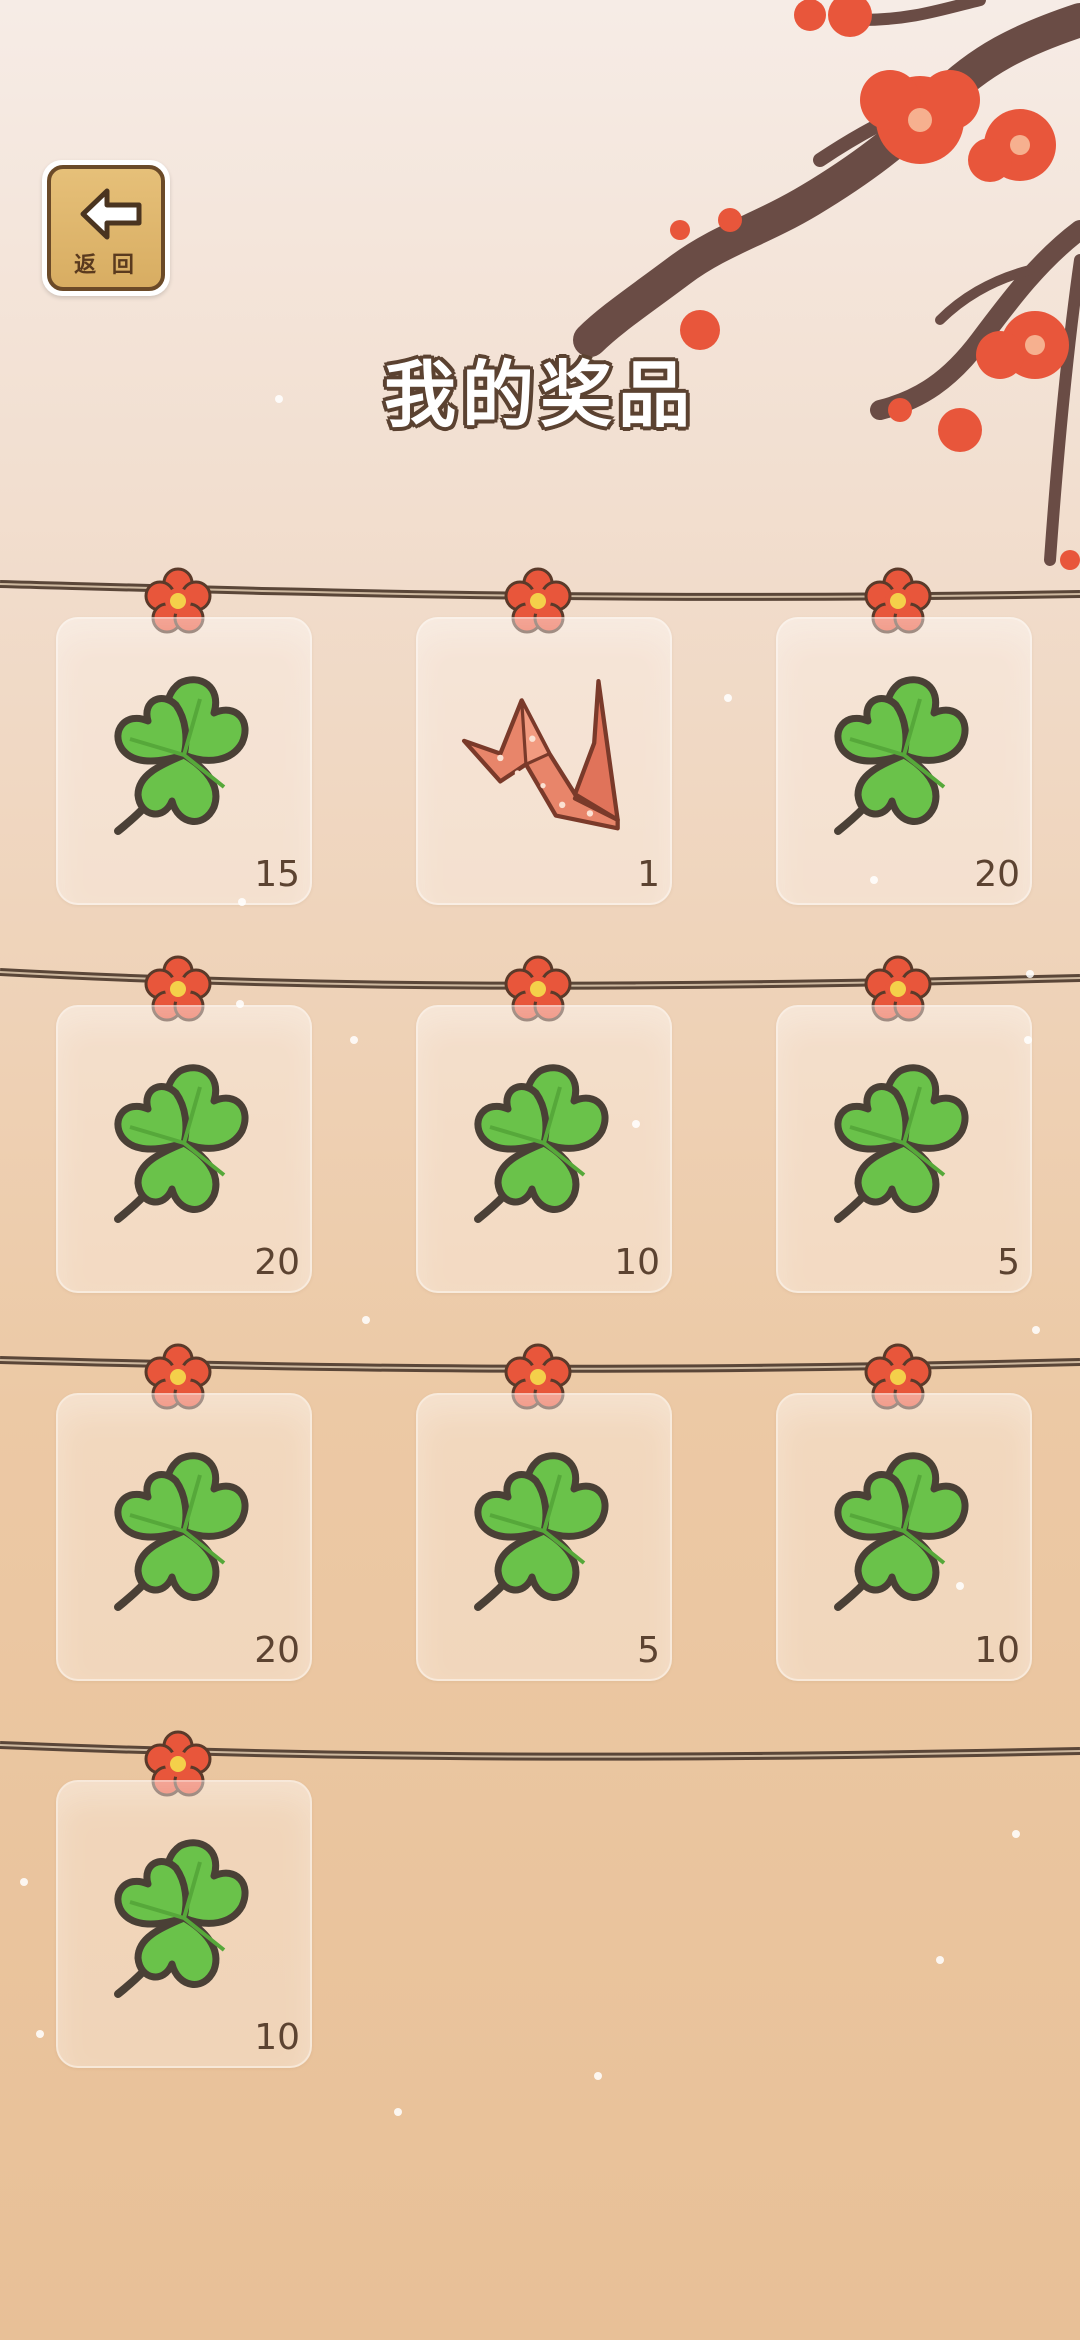 This screenshot has height=2340, width=1080. What do you see at coordinates (106, 265) in the screenshot?
I see `back-button-label: 返 回` at bounding box center [106, 265].